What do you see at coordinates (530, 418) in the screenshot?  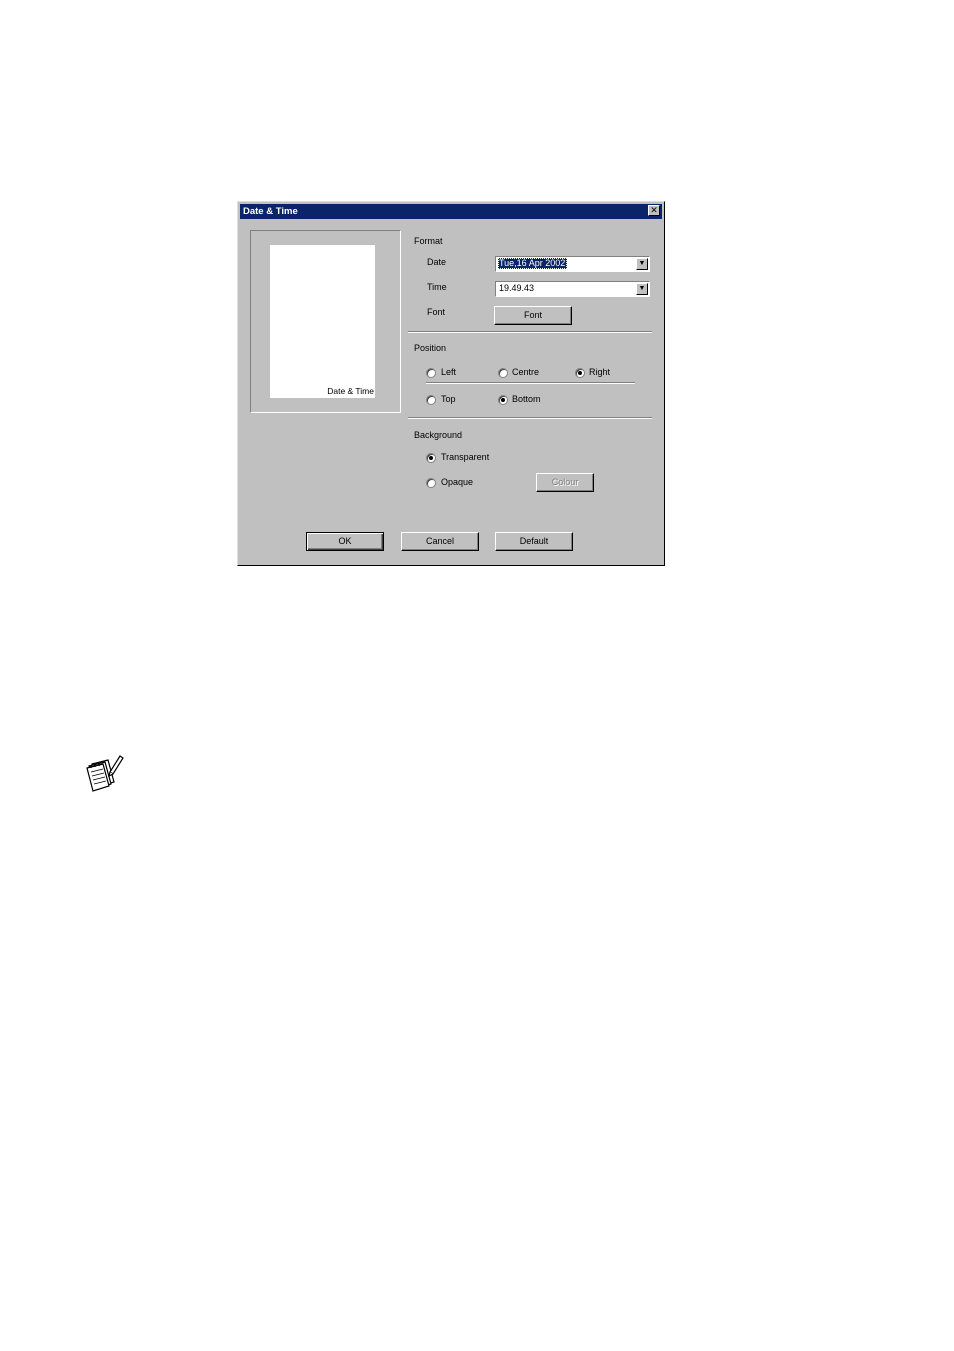 I see `separator-background` at bounding box center [530, 418].